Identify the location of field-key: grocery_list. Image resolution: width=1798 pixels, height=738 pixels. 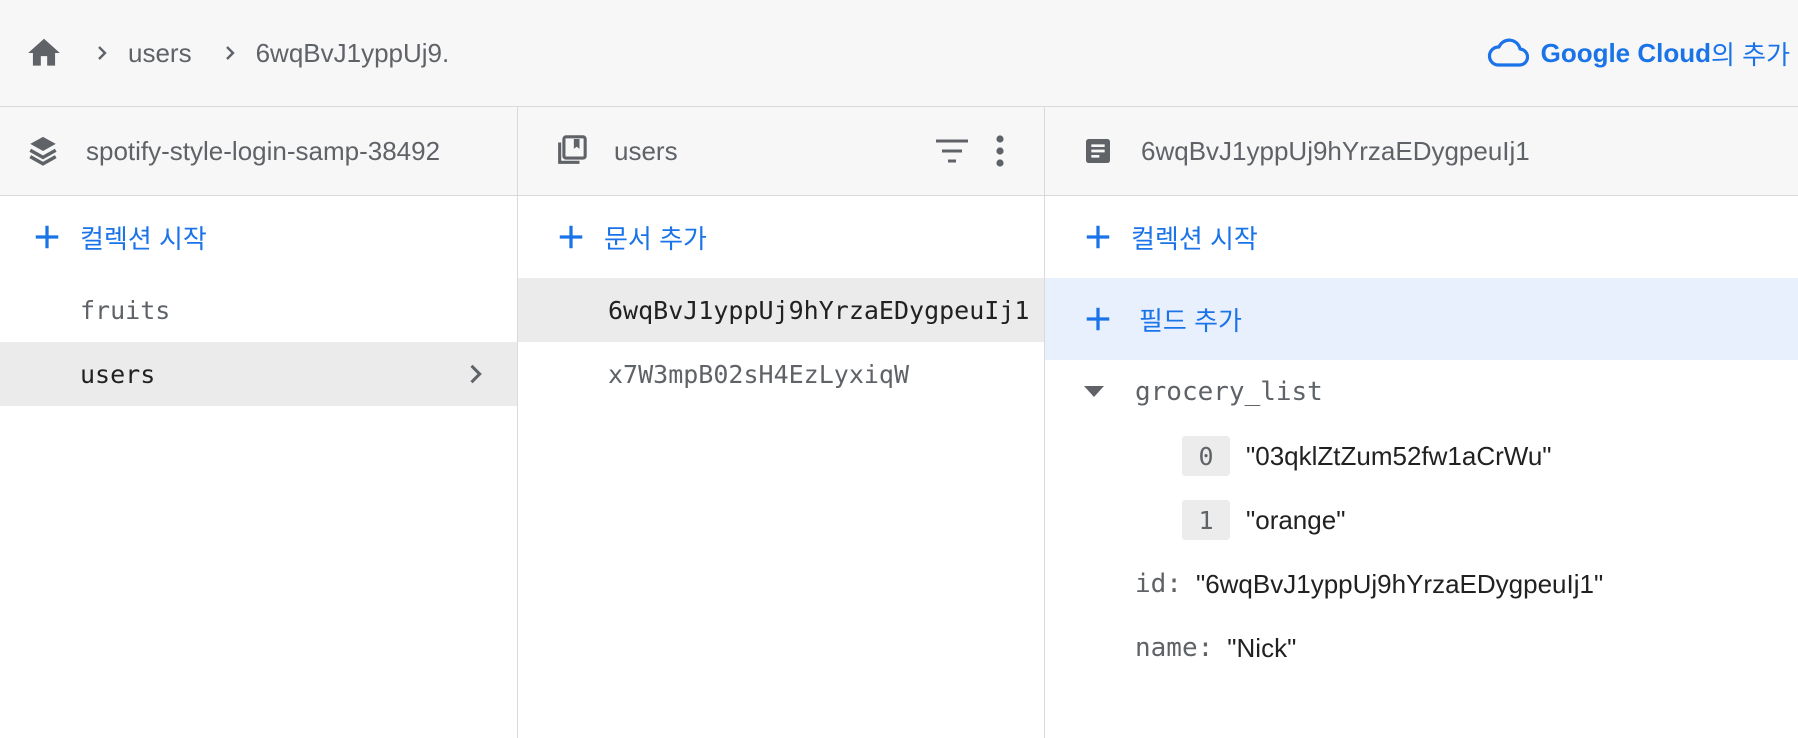
(1229, 392).